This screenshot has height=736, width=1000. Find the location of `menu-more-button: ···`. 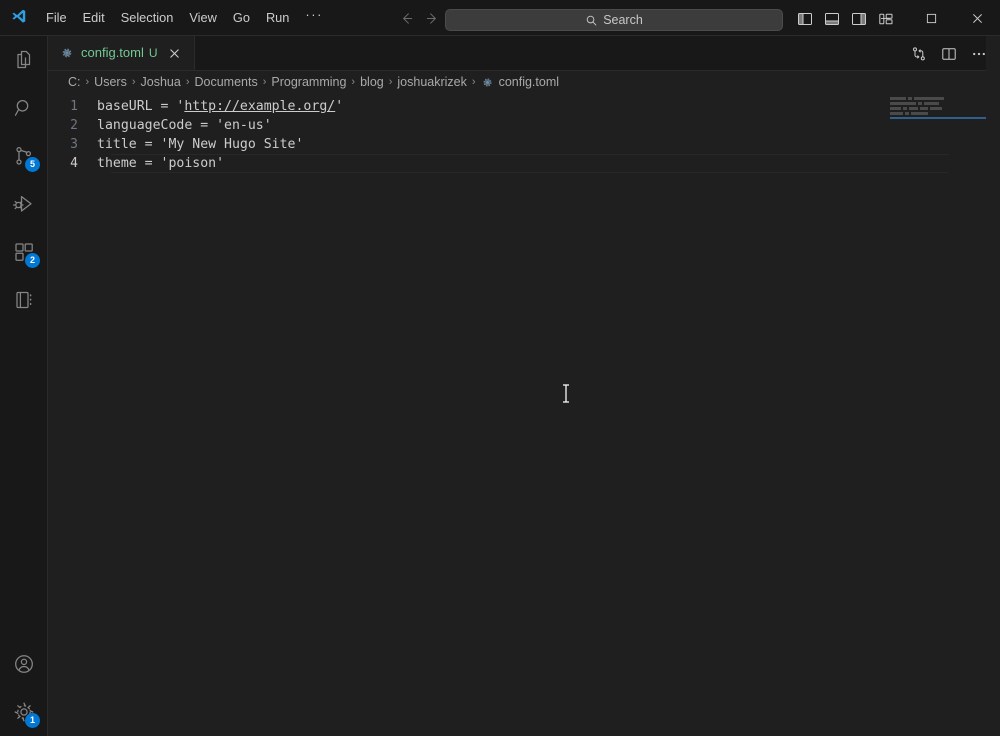

menu-more-button: ··· is located at coordinates (314, 18).